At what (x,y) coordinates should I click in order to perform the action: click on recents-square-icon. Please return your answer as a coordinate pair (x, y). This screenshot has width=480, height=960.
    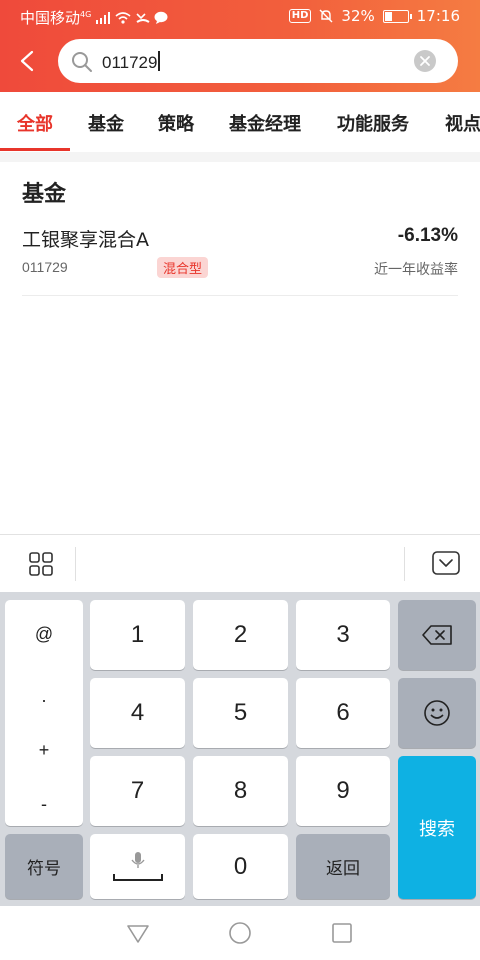
    Looking at the image, I should click on (342, 933).